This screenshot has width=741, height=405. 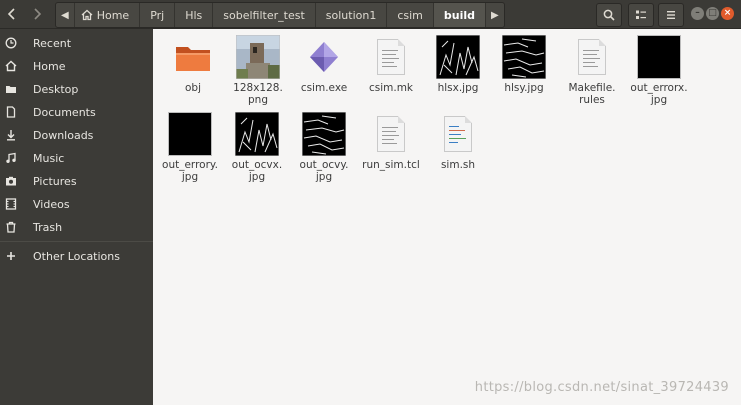 What do you see at coordinates (192, 88) in the screenshot?
I see `file-name: obj` at bounding box center [192, 88].